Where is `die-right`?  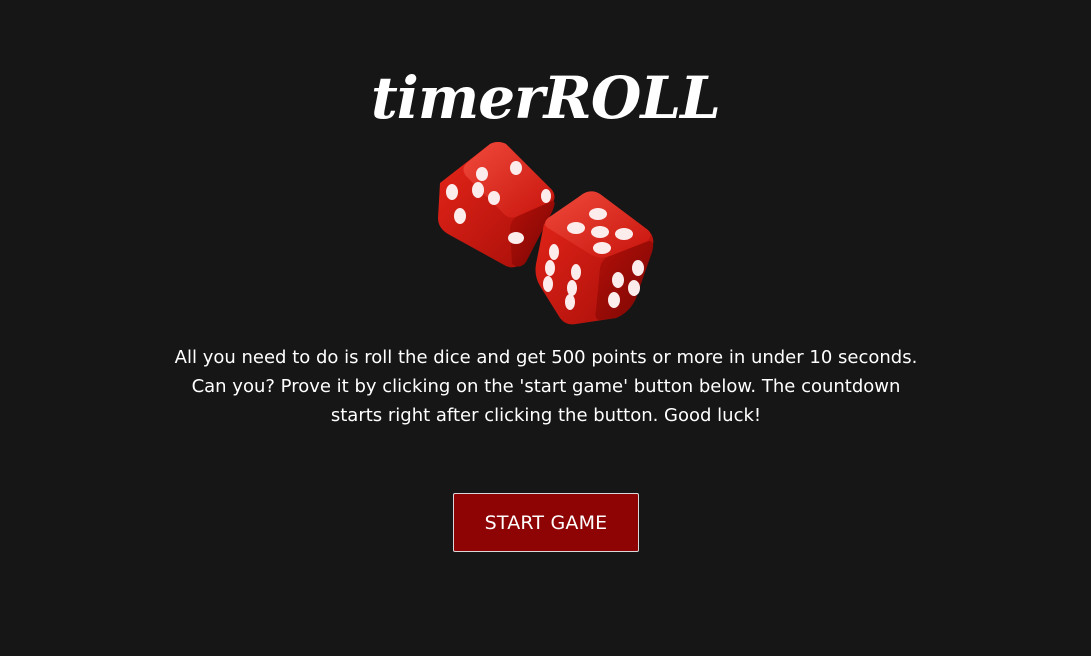 die-right is located at coordinates (594, 258).